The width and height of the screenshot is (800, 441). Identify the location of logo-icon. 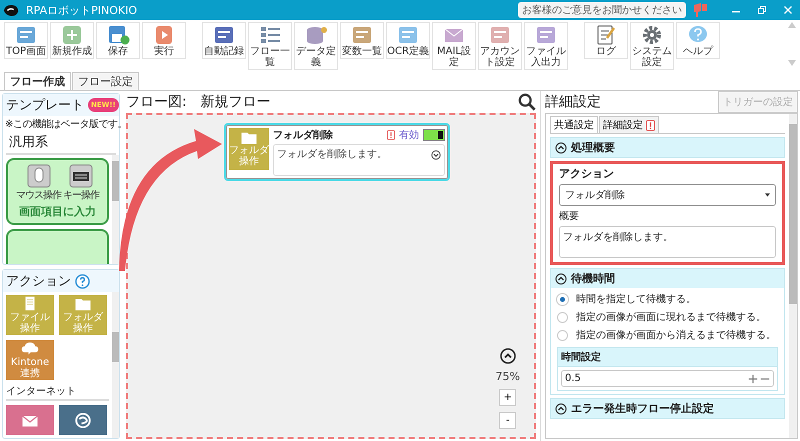
(11, 10).